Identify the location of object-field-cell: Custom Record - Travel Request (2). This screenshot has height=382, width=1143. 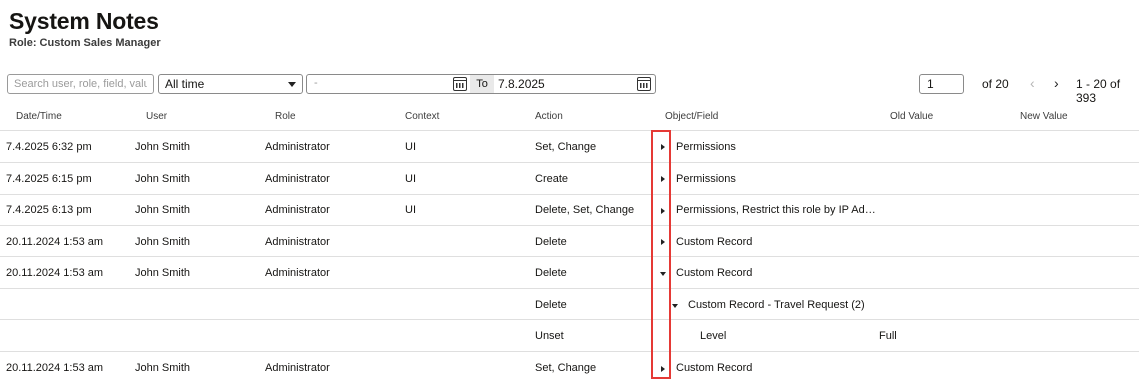
(776, 305).